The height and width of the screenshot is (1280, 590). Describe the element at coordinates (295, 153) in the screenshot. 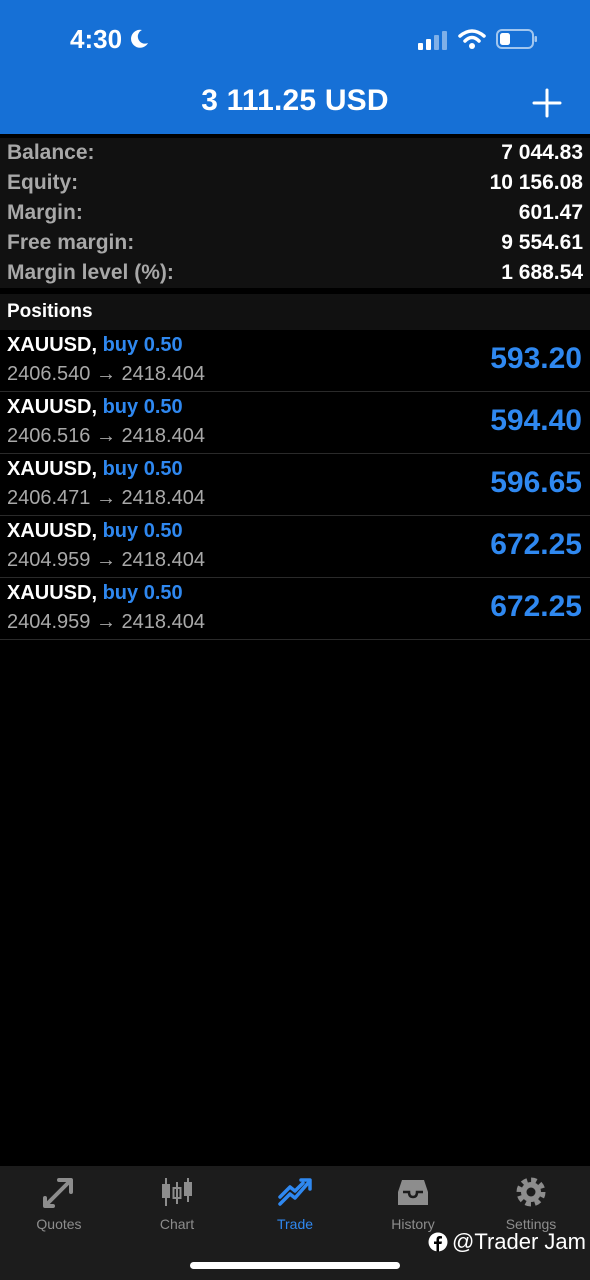

I see `account-row-balance: Balance: 7 044.83` at that location.